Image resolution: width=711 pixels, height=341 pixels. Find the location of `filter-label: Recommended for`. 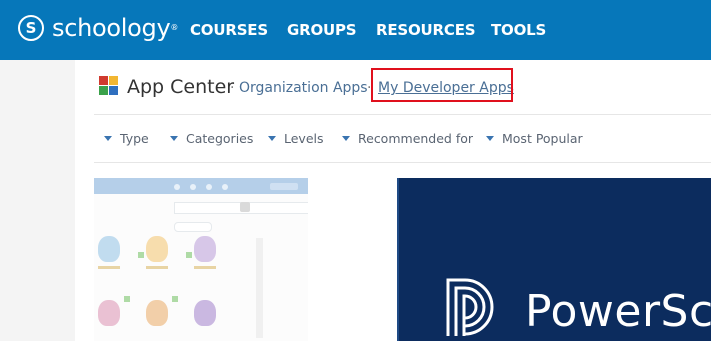

filter-label: Recommended for is located at coordinates (416, 138).